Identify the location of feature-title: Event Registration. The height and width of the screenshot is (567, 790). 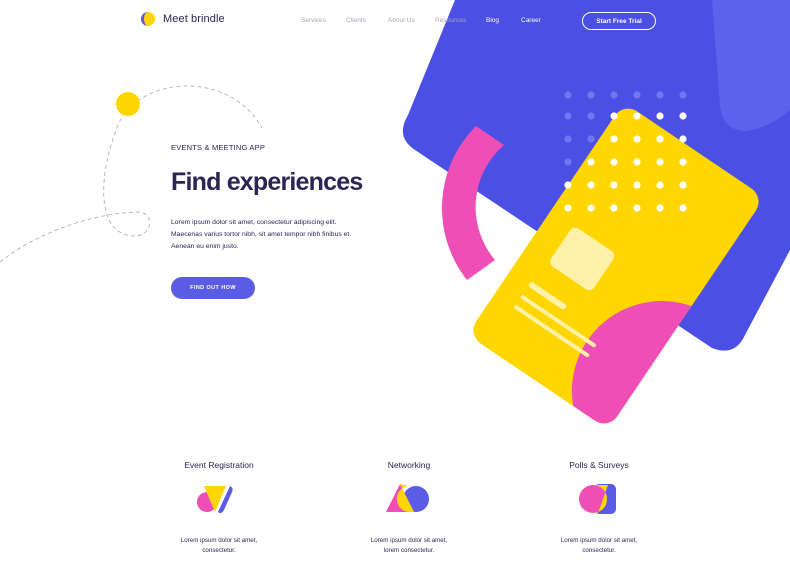
(219, 465).